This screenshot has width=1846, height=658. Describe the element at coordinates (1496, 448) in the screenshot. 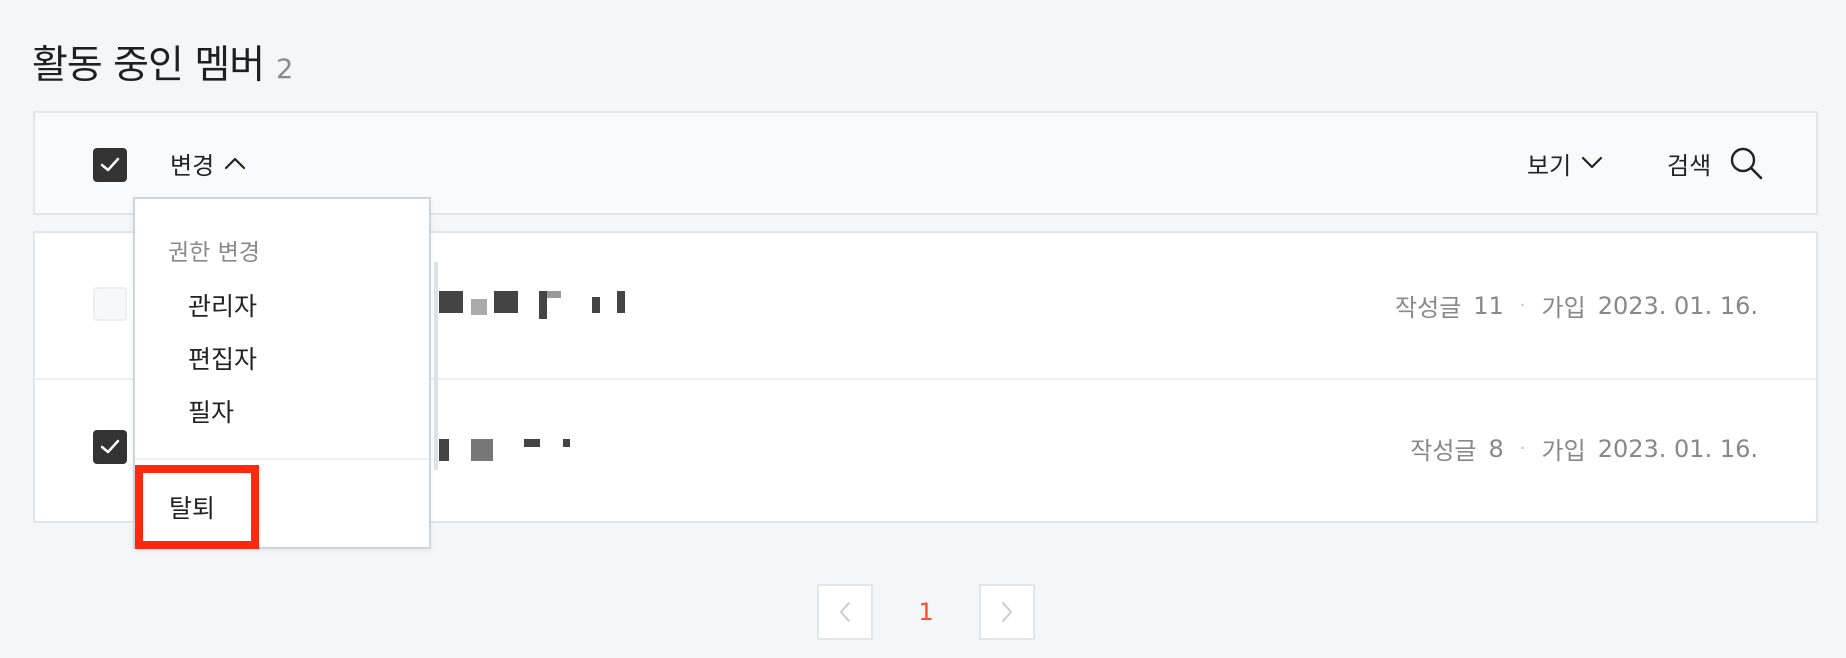

I see `posts-count: 8` at that location.